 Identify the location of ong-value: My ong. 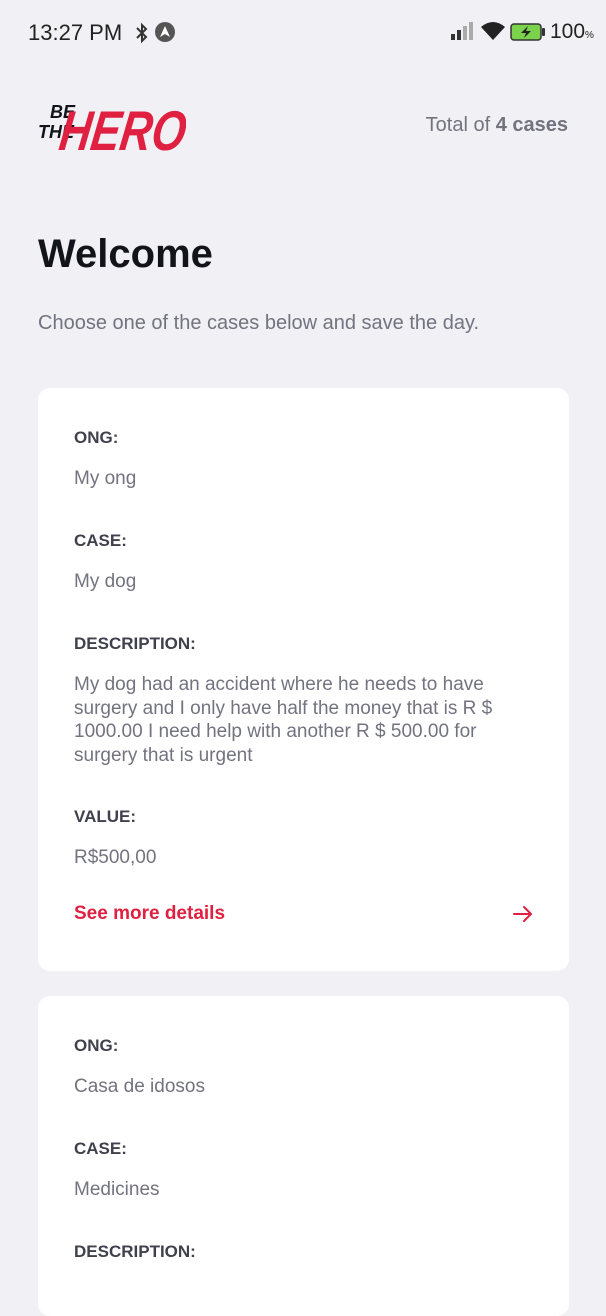
(105, 478).